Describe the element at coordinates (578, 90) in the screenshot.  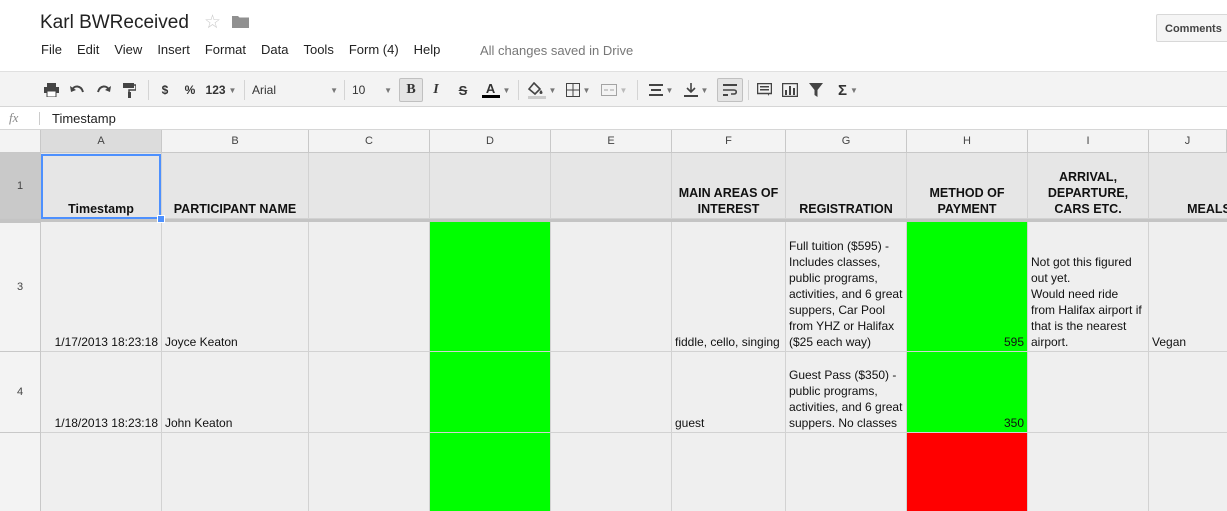
I see `borders-button: ▼` at that location.